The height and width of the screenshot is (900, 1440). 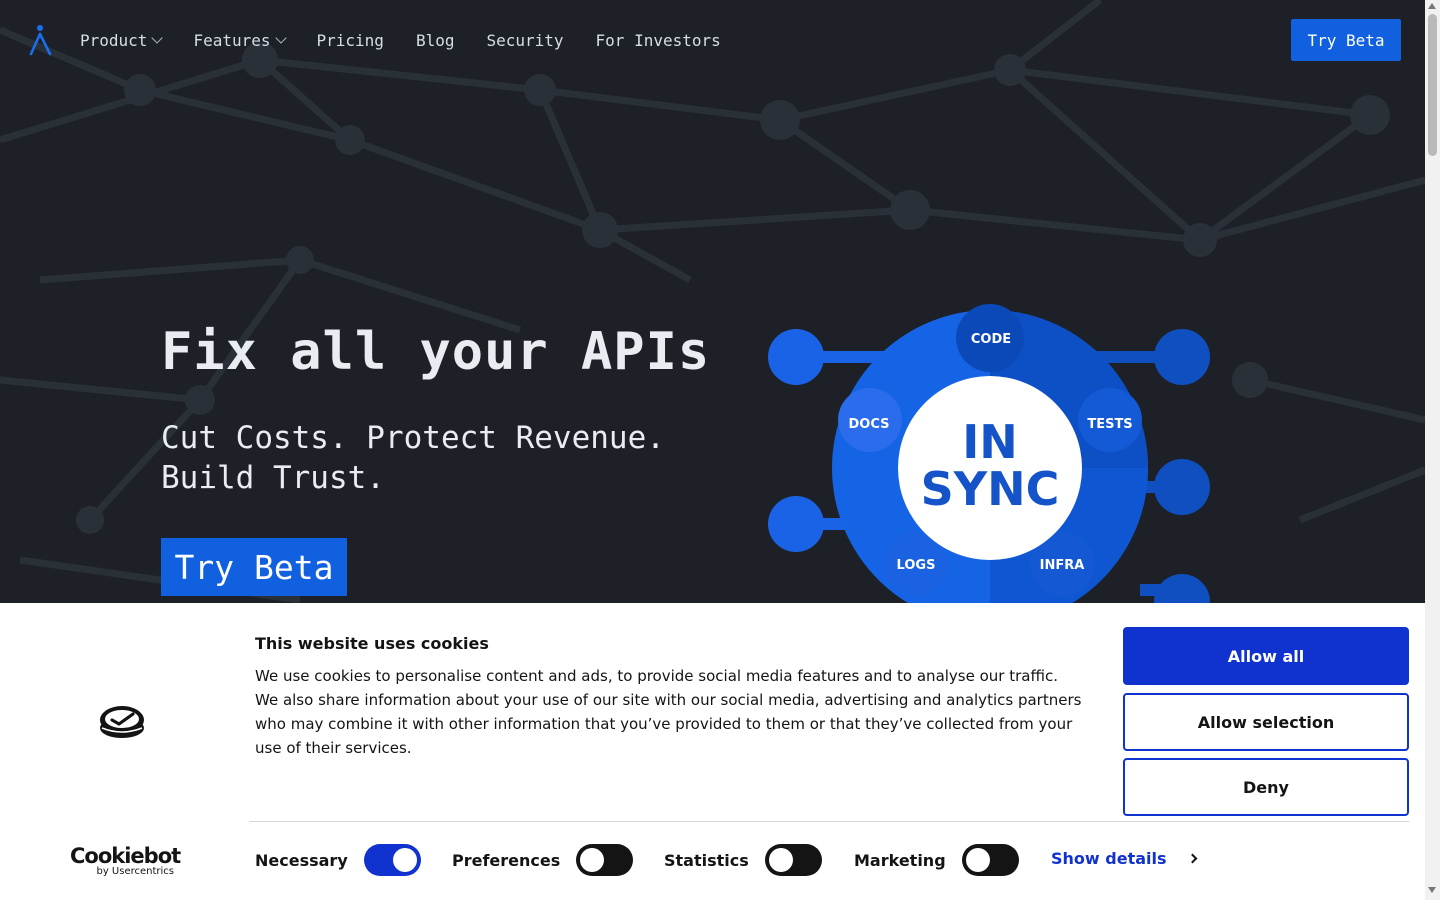 I want to click on cookiebot-brand: Cookiebot by Usercentrics, so click(x=125, y=860).